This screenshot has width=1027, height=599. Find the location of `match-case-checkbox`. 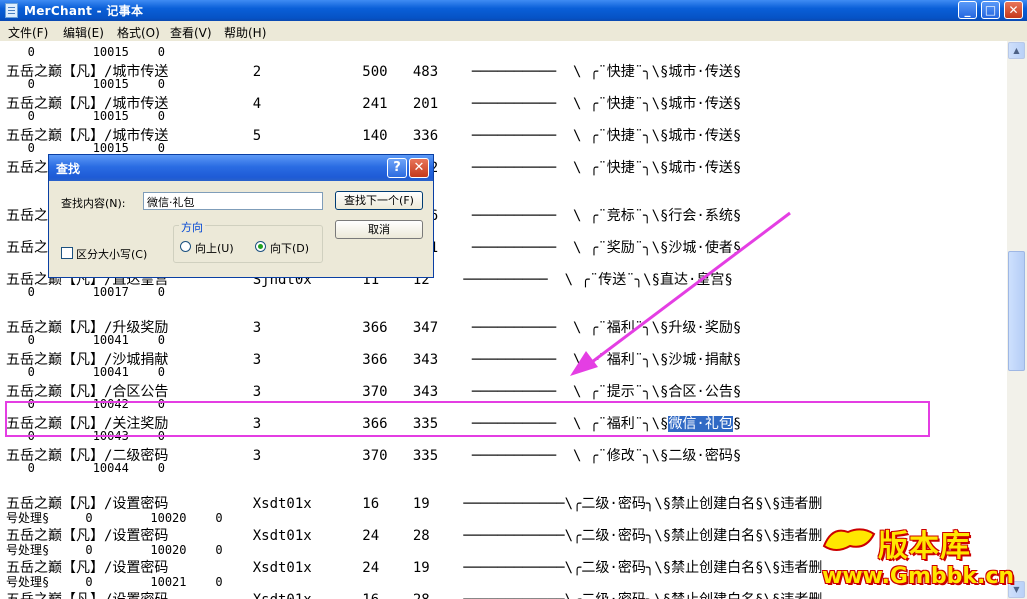

match-case-checkbox is located at coordinates (67, 253).